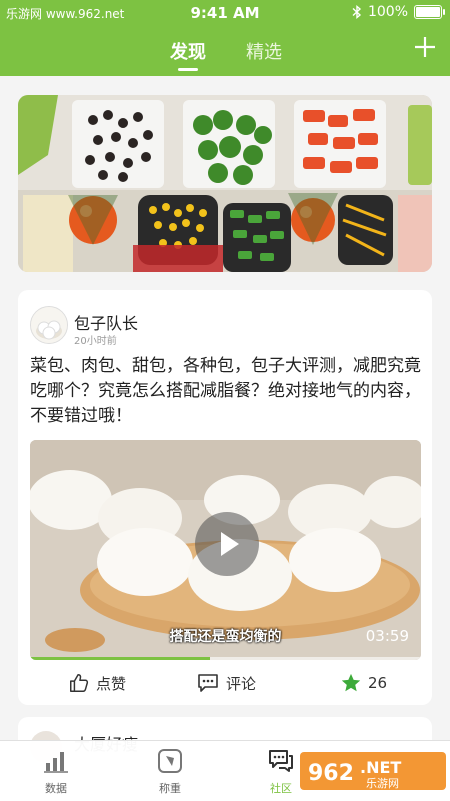 This screenshot has height=801, width=450. I want to click on comment-button: 评论, so click(226, 683).